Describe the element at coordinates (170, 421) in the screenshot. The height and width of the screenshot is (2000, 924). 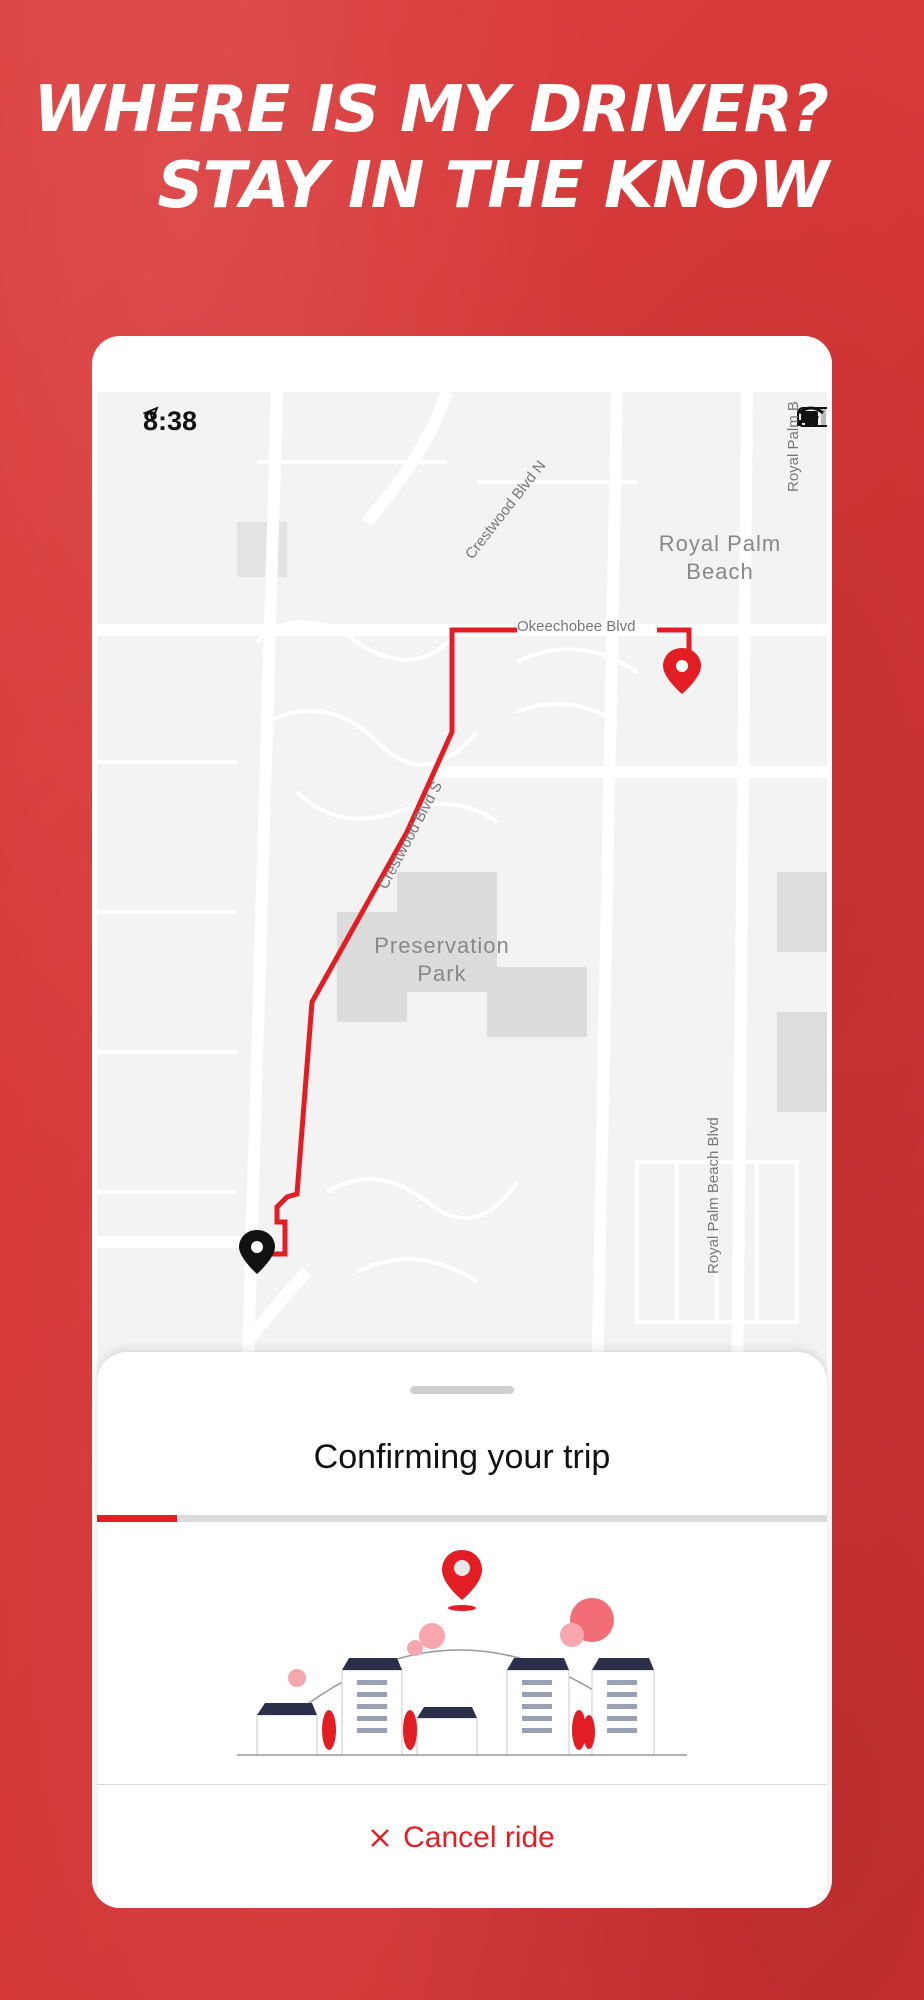
I see `status-time: 8:38` at that location.